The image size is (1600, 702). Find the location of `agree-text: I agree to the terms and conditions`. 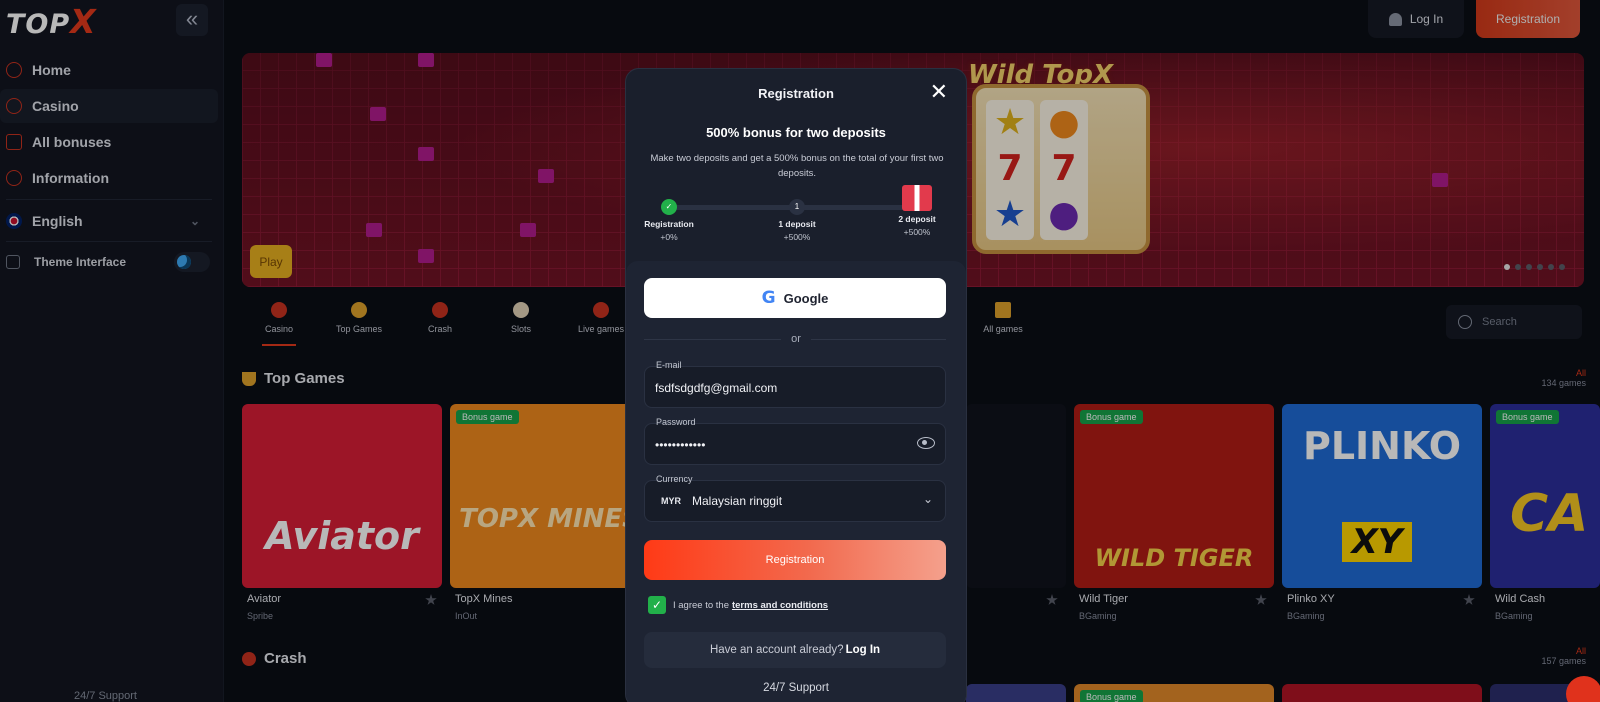

agree-text: I agree to the terms and conditions is located at coordinates (751, 605).